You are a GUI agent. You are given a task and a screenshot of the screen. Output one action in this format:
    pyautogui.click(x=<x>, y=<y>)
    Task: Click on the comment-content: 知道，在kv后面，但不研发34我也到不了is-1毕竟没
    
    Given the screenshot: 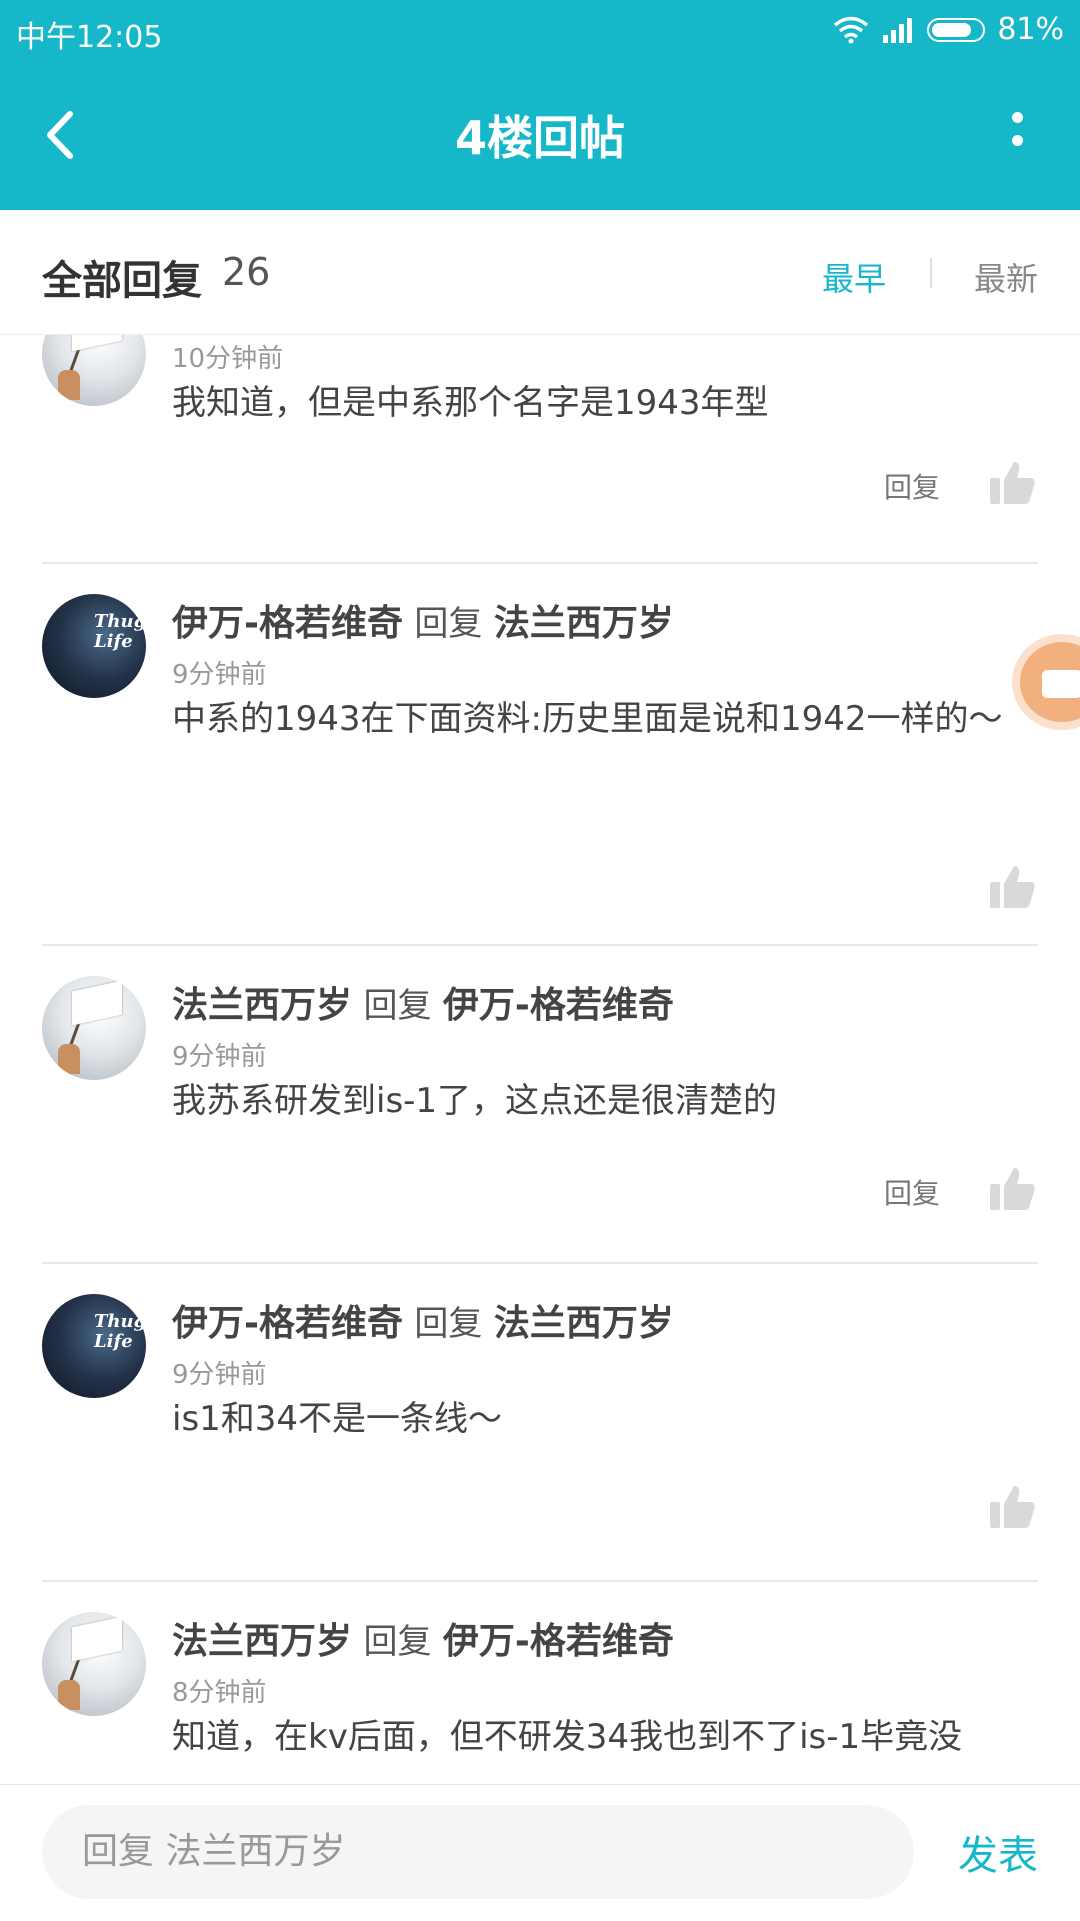 What is the action you would take?
    pyautogui.click(x=567, y=1737)
    